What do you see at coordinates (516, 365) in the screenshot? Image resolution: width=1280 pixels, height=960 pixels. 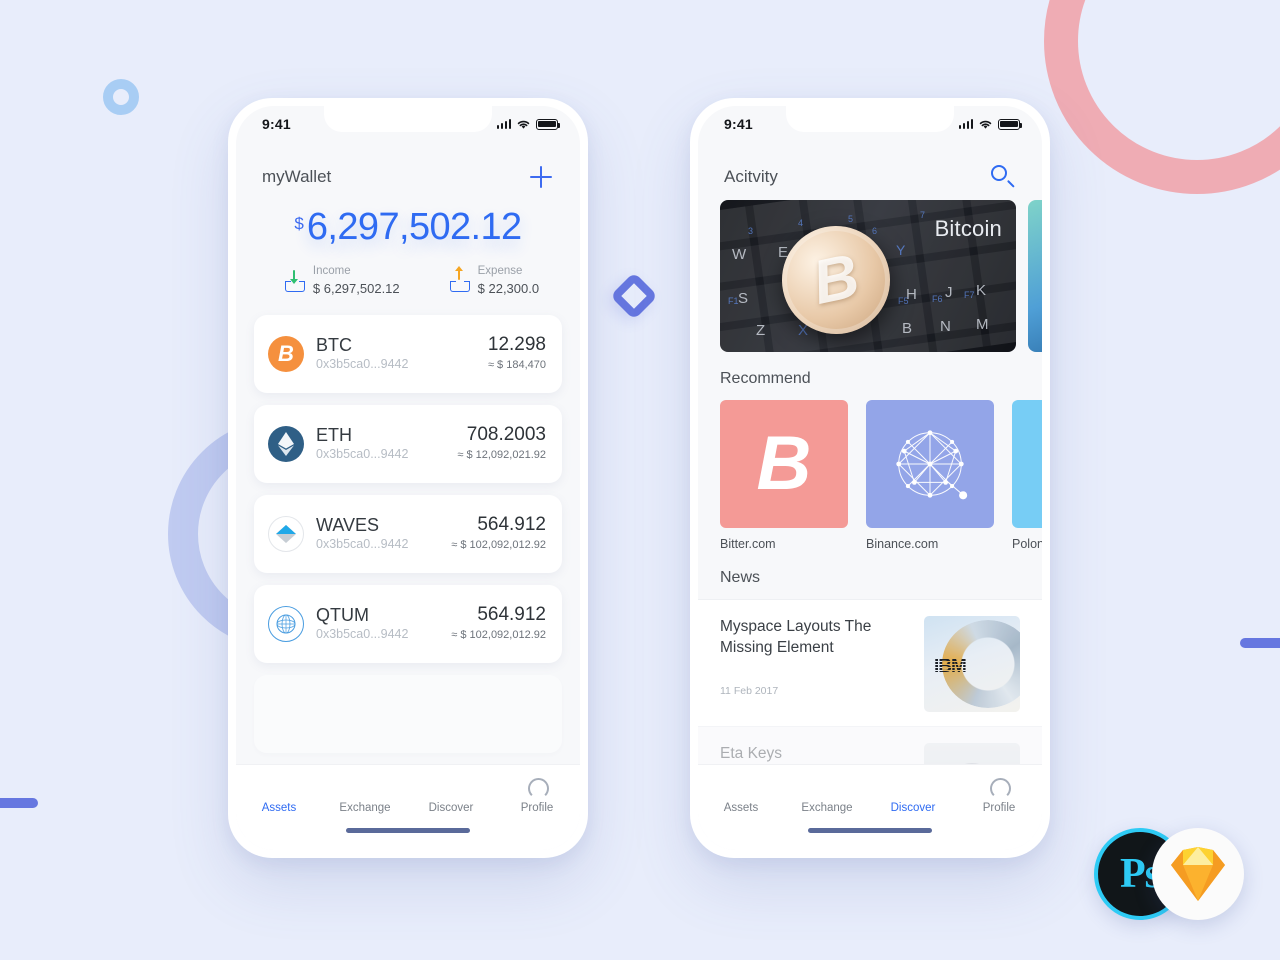 I see `asset-fiat: ≈ $ 184,470` at bounding box center [516, 365].